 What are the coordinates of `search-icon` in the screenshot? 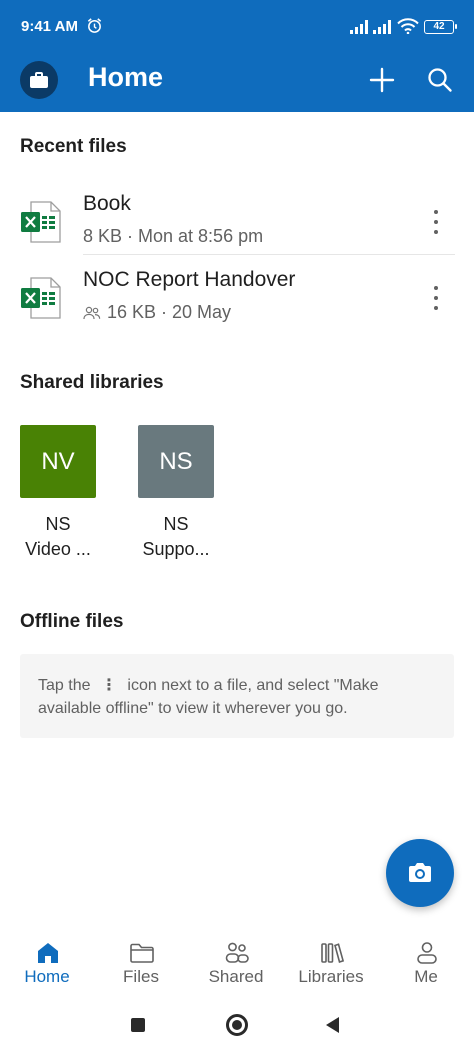 It's located at (440, 80).